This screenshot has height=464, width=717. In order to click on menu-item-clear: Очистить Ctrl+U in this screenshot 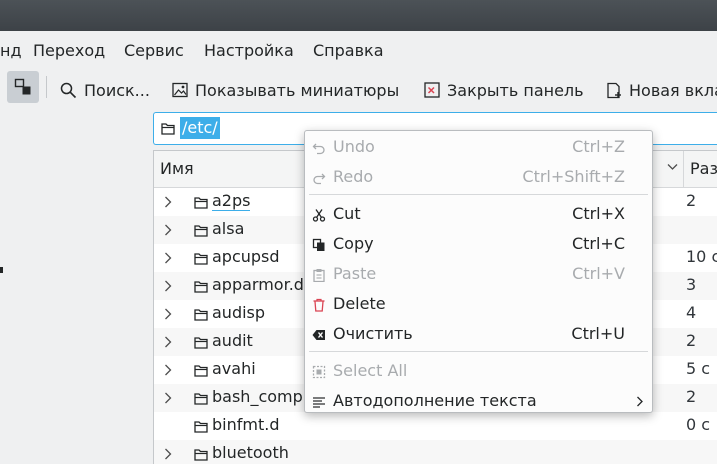, I will do `click(478, 335)`.